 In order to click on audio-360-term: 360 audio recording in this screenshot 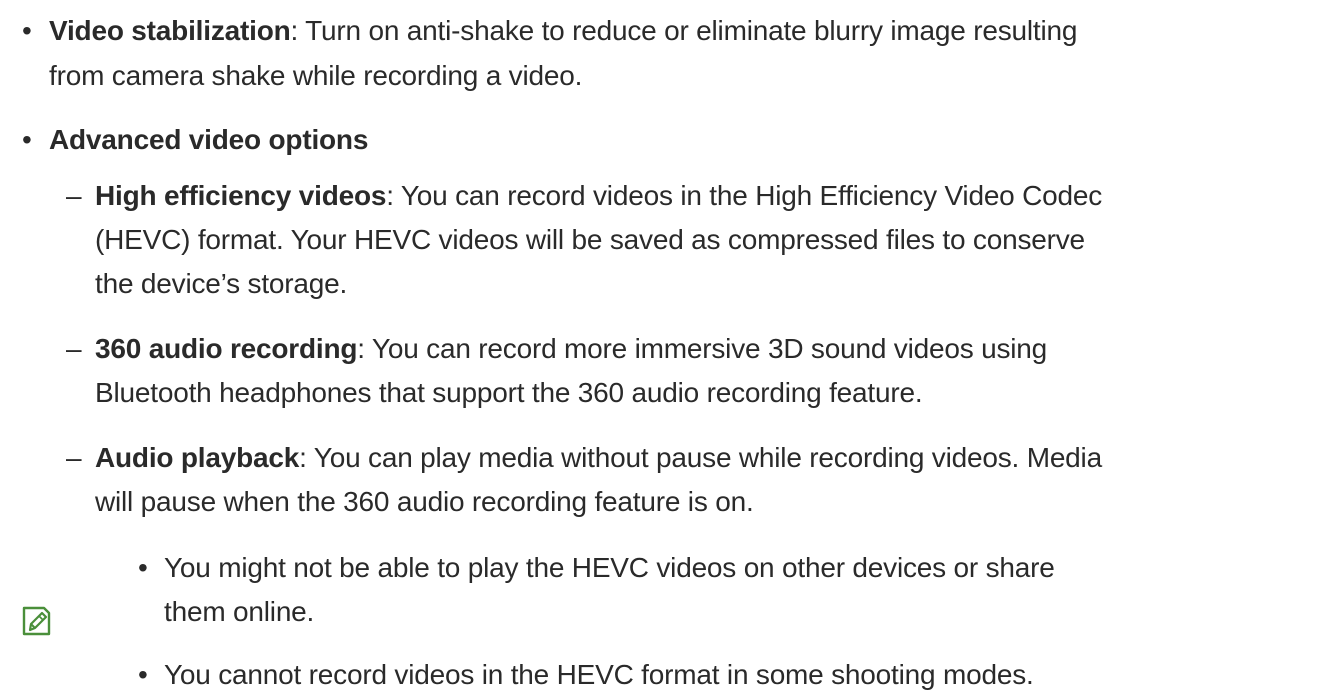, I will do `click(226, 348)`.